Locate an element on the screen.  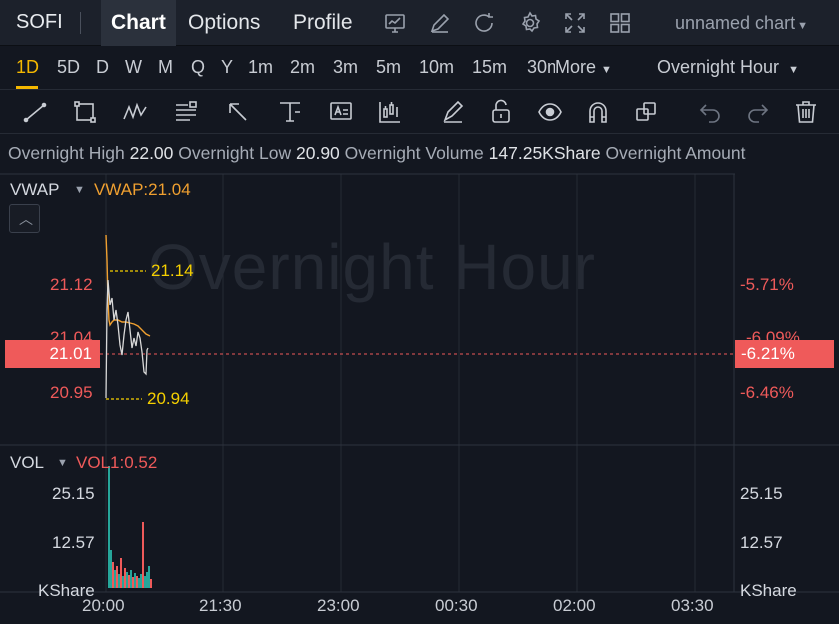
chart-name-dropdown: unnamed chart ▼ is located at coordinates (741, 23).